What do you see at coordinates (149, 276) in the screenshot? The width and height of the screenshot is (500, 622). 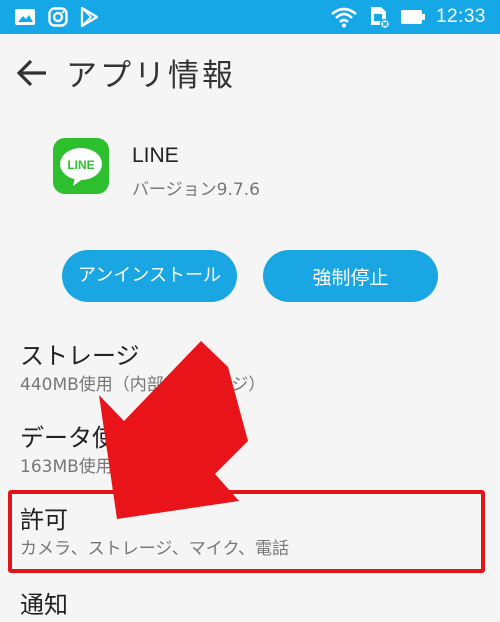 I see `uninstall-button: アンインストール` at bounding box center [149, 276].